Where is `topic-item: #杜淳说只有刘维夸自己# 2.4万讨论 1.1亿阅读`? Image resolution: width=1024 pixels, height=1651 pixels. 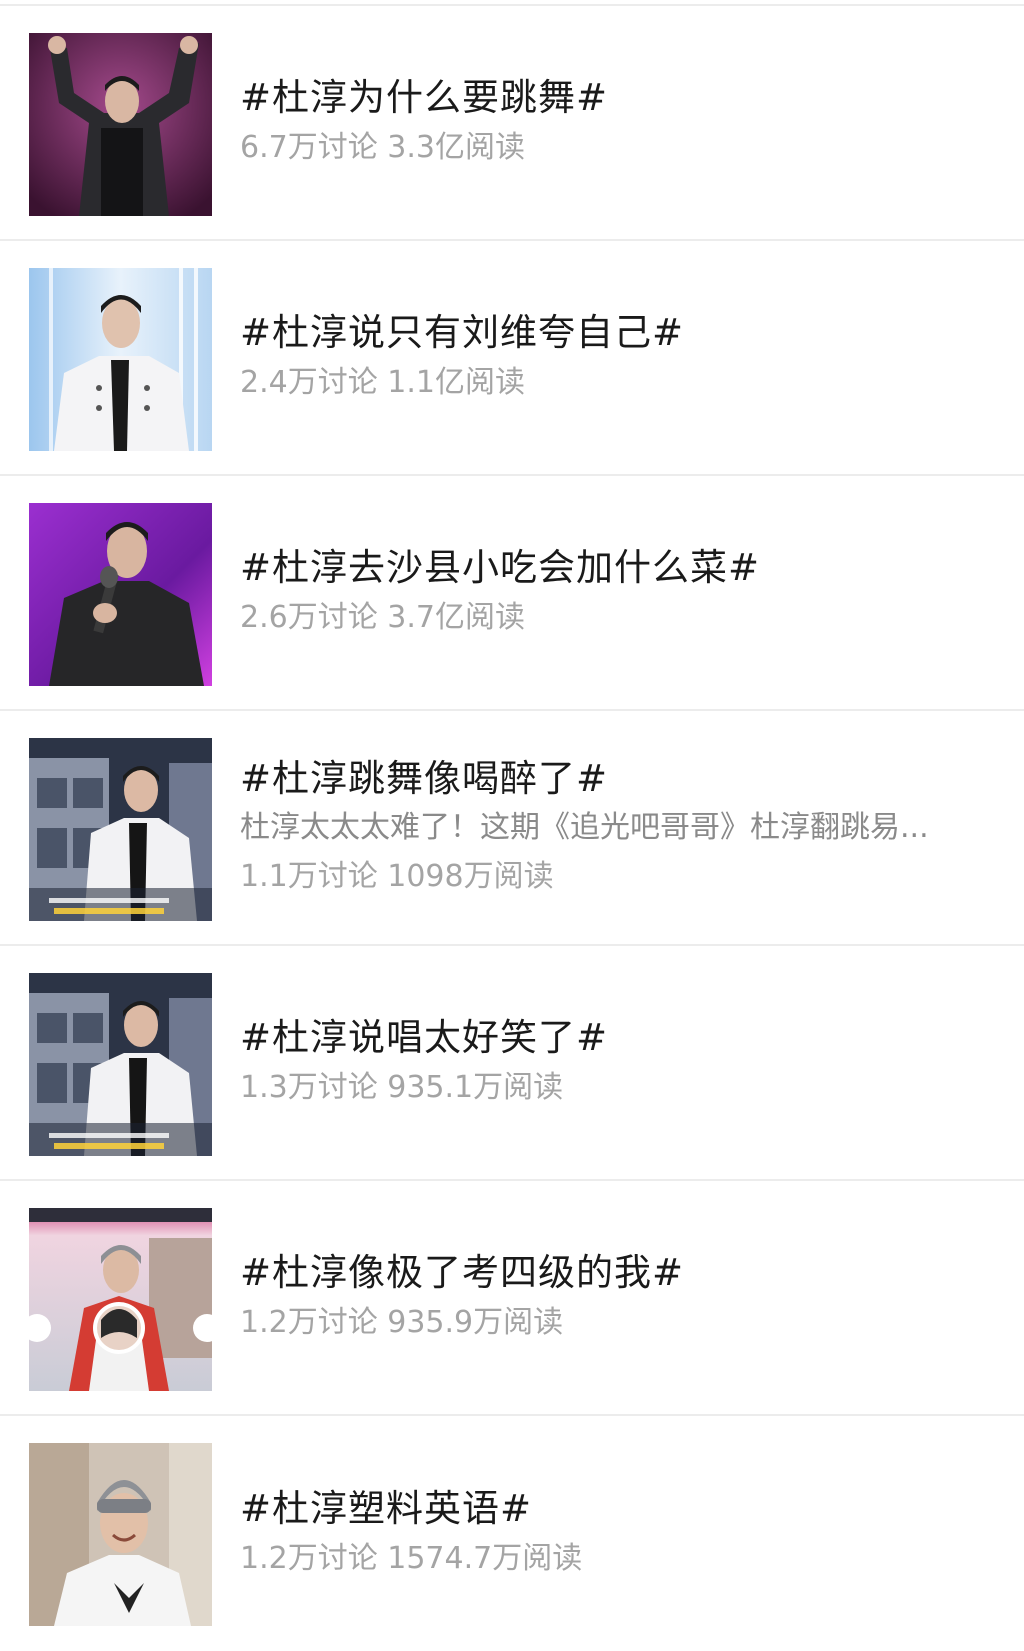
topic-item: #杜淳说只有刘维夸自己# 2.4万讨论 1.1亿阅读 is located at coordinates (512, 358).